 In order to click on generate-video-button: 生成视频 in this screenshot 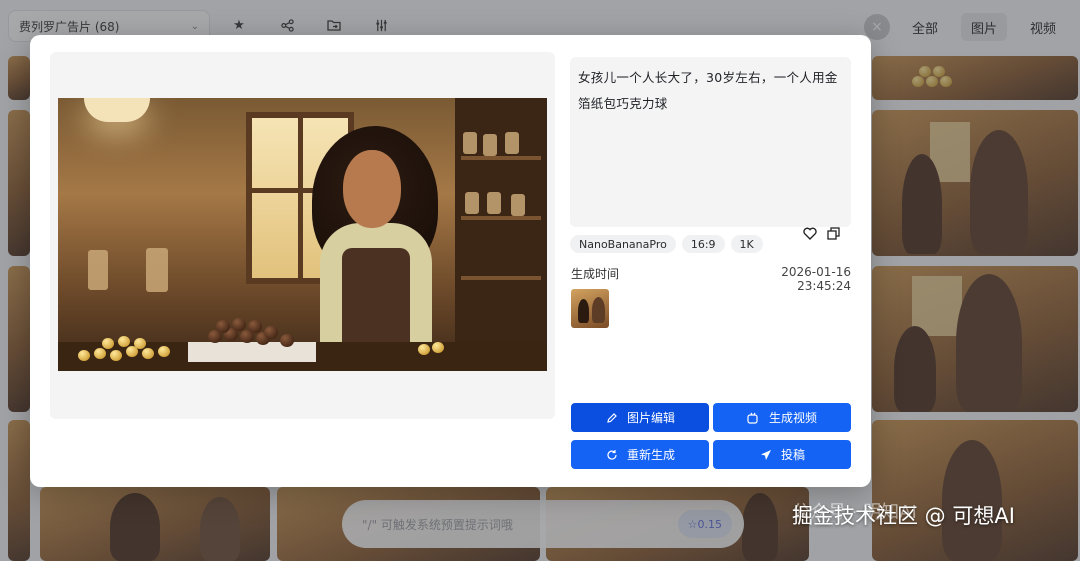, I will do `click(782, 417)`.